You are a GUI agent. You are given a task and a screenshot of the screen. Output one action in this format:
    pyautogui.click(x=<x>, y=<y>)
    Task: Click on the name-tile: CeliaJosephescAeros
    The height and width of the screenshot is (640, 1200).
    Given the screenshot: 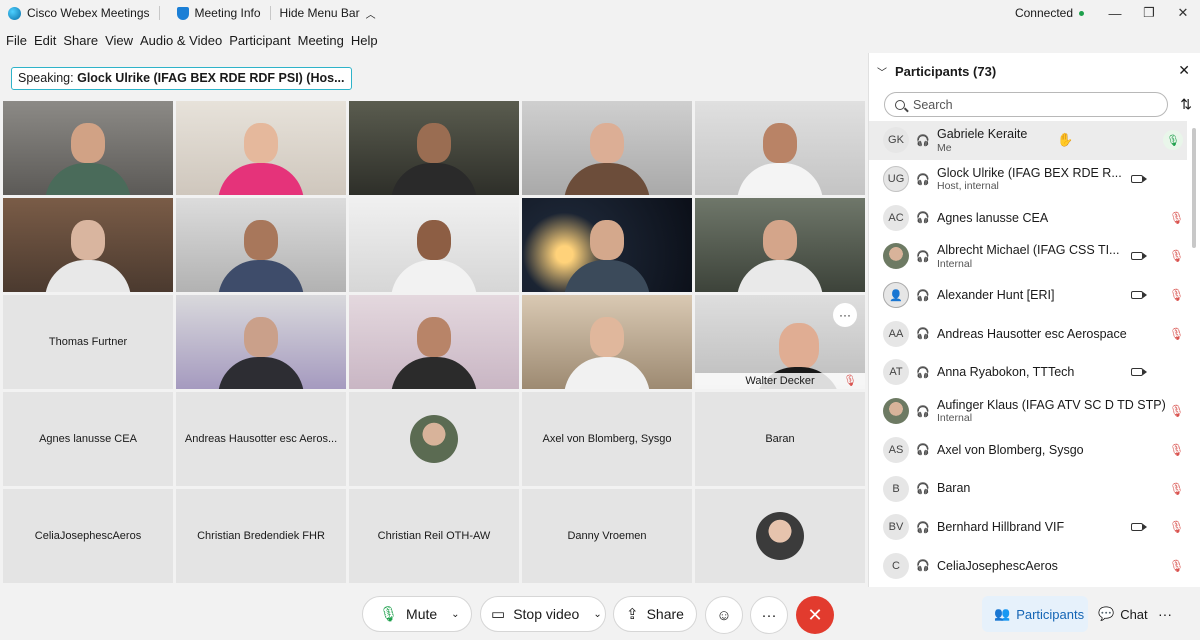 What is the action you would take?
    pyautogui.click(x=88, y=536)
    